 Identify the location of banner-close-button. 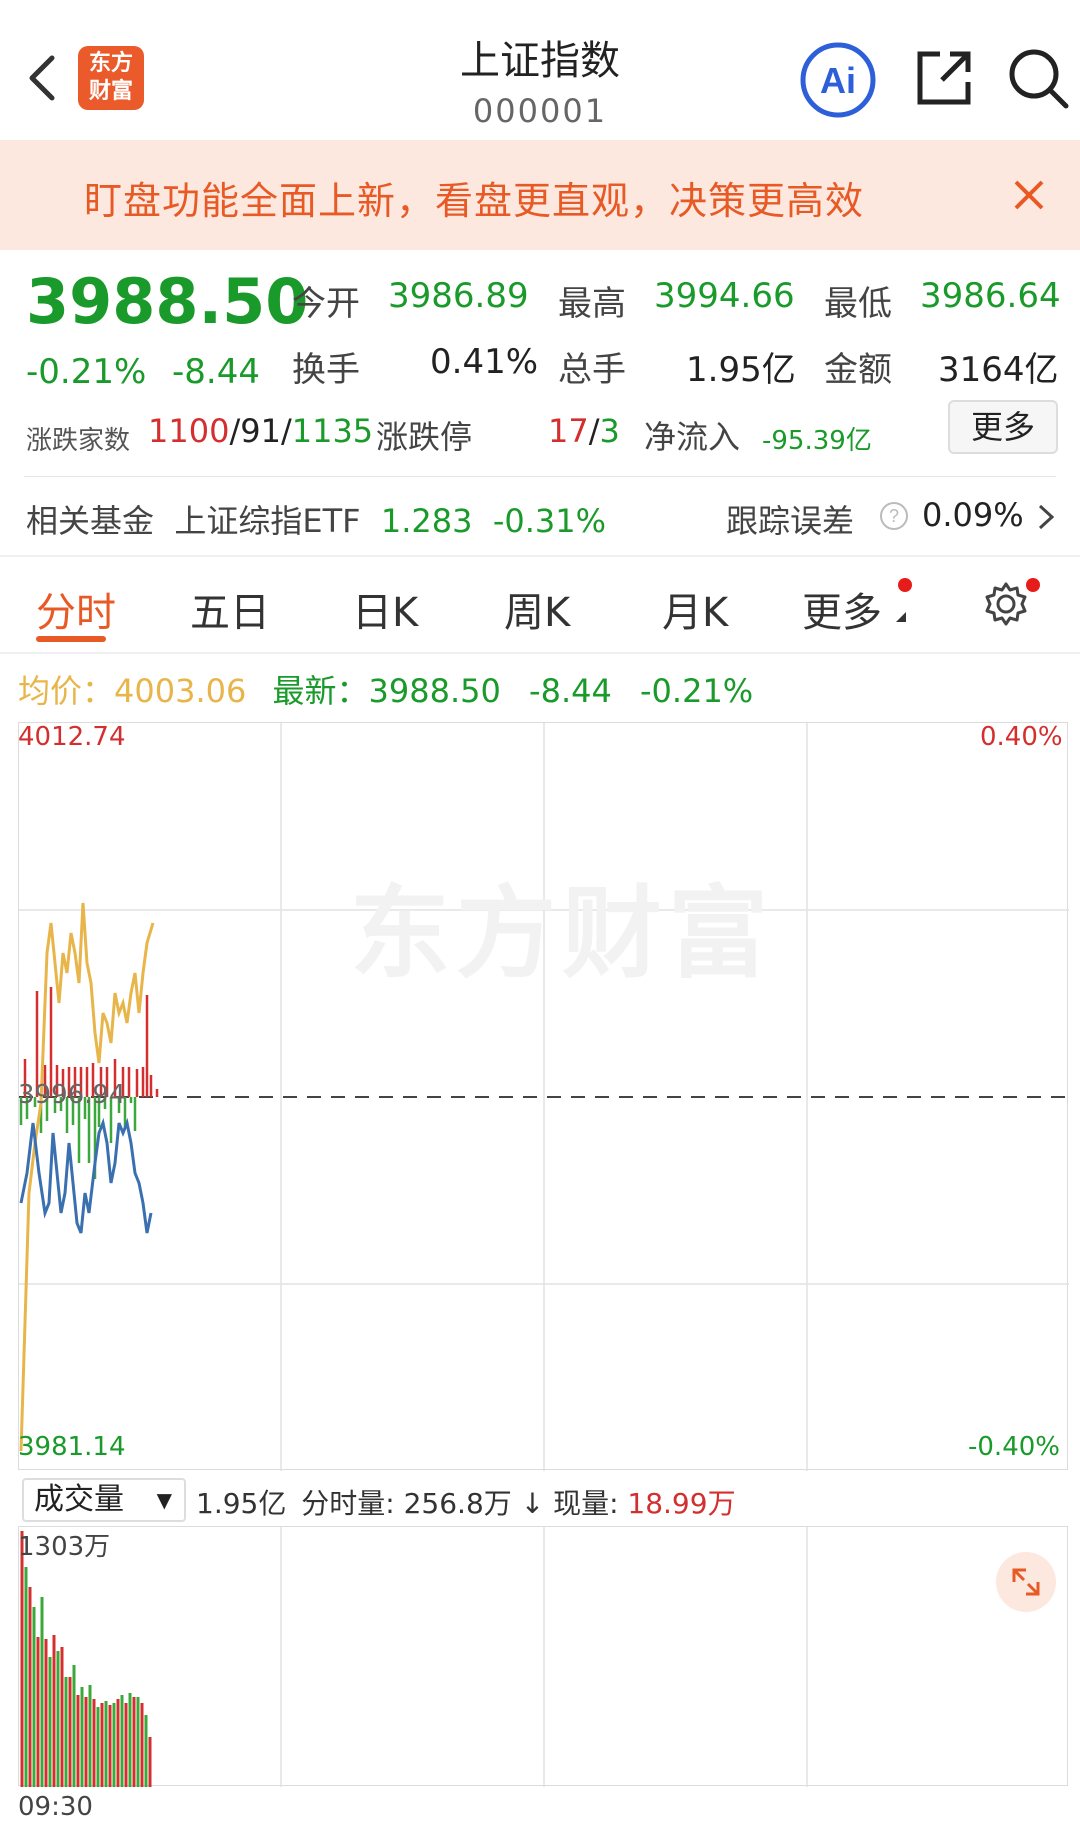
(1029, 195).